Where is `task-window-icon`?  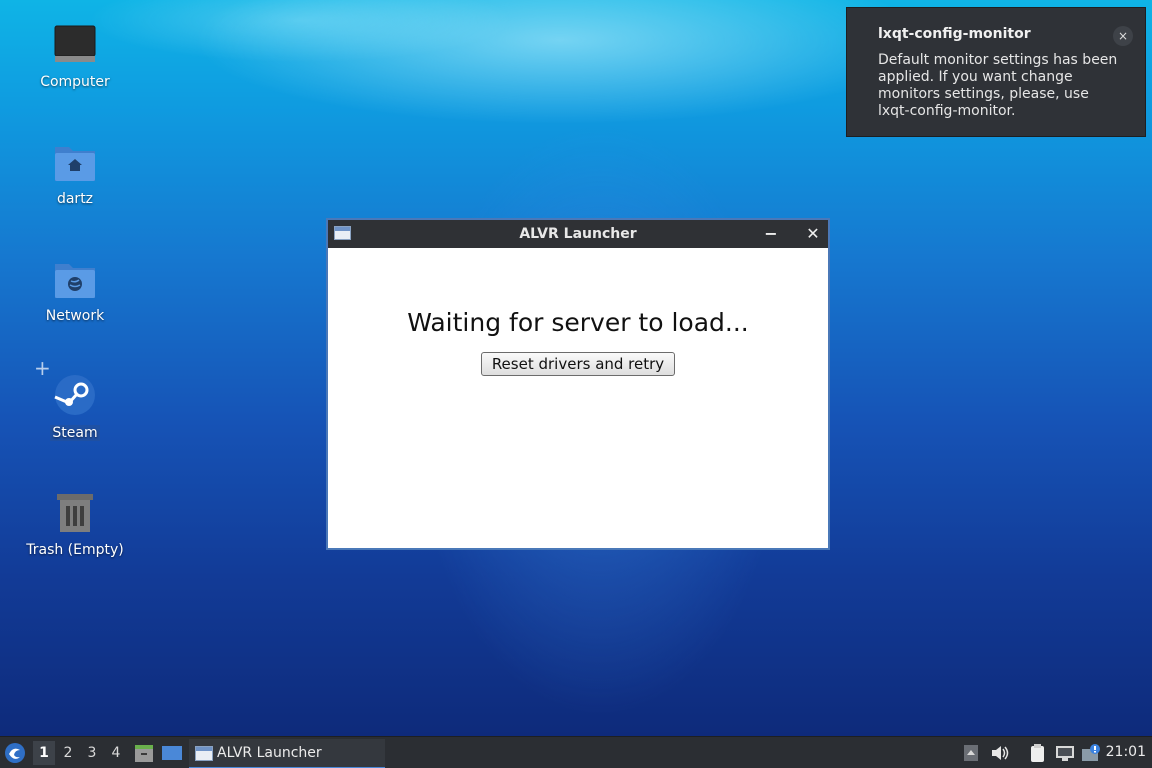 task-window-icon is located at coordinates (204, 753).